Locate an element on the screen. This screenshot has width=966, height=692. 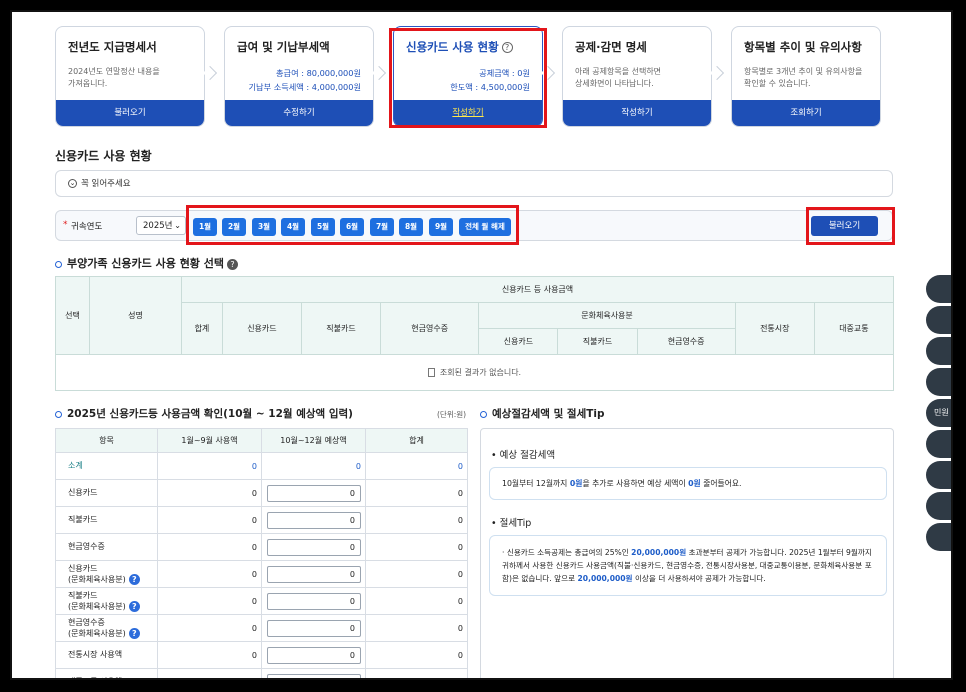
view-trend-button: 조회하기 is located at coordinates (806, 113).